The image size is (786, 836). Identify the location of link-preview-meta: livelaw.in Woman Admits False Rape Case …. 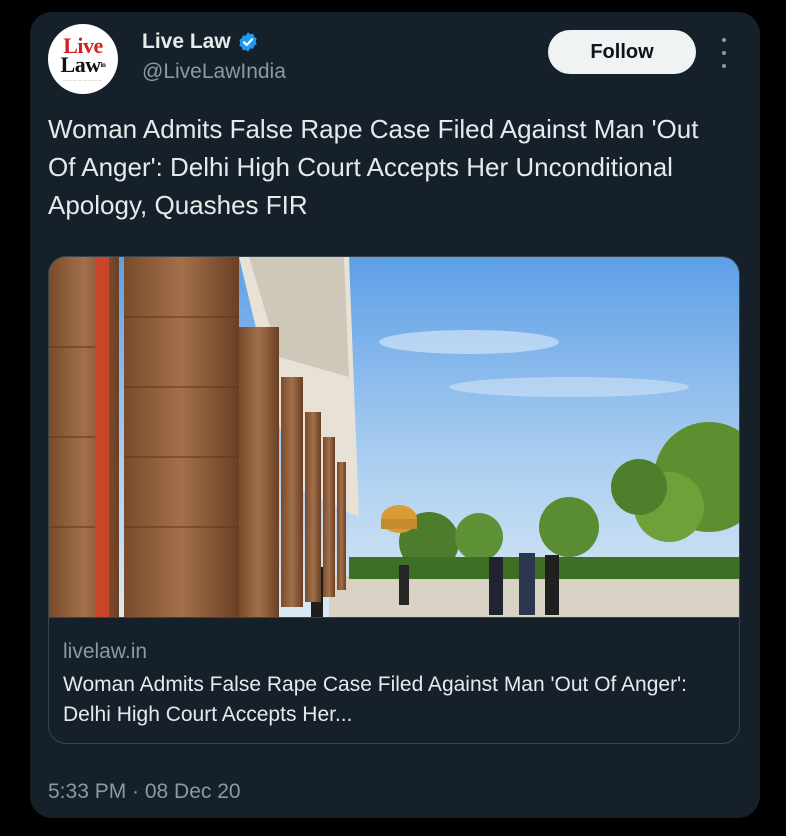
(394, 680).